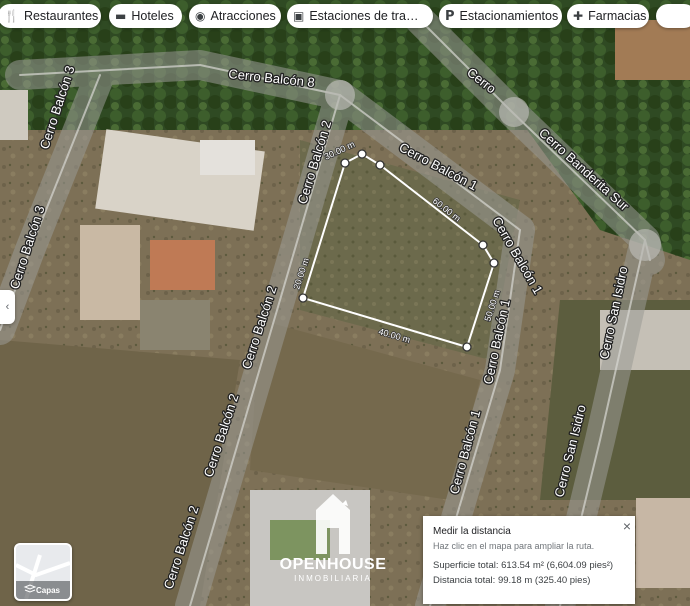 The width and height of the screenshot is (690, 606). Describe the element at coordinates (617, 16) in the screenshot. I see `chip-label: Farmacias` at that location.